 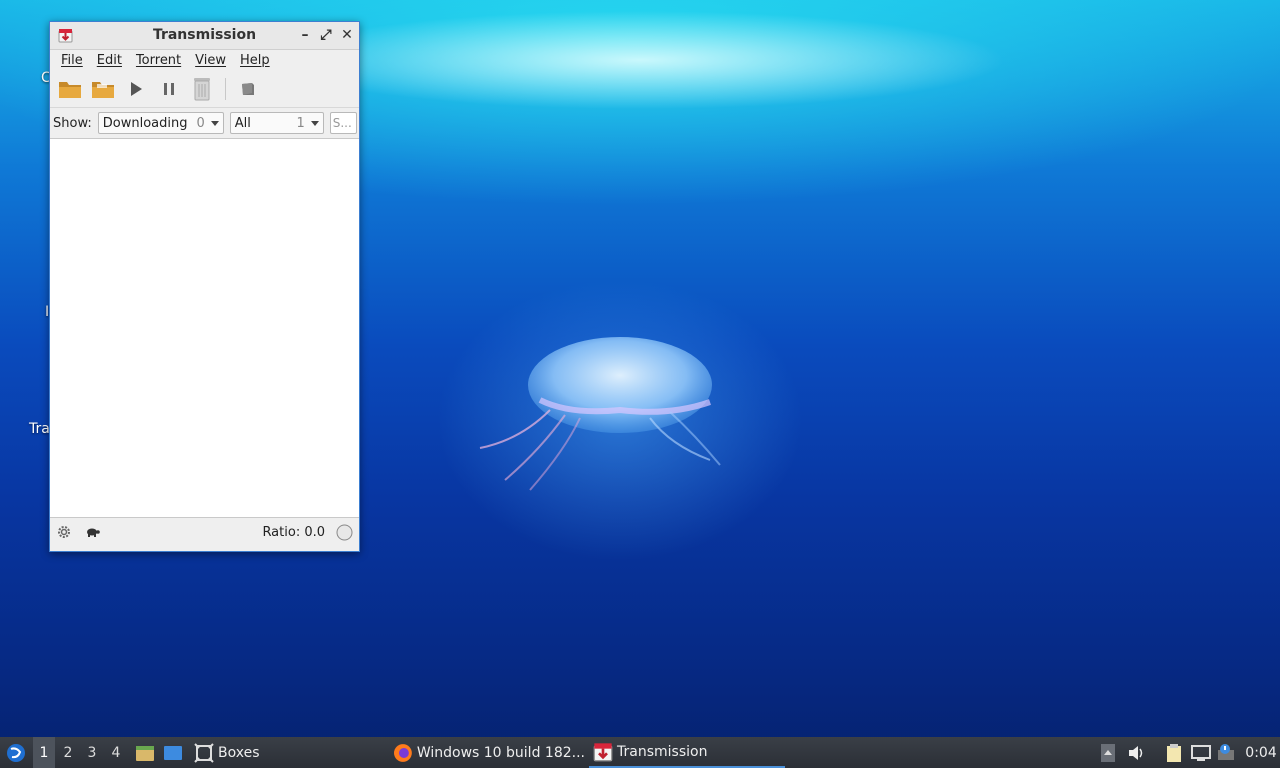 What do you see at coordinates (300, 123) in the screenshot?
I see `tracker-filter-count: 1` at bounding box center [300, 123].